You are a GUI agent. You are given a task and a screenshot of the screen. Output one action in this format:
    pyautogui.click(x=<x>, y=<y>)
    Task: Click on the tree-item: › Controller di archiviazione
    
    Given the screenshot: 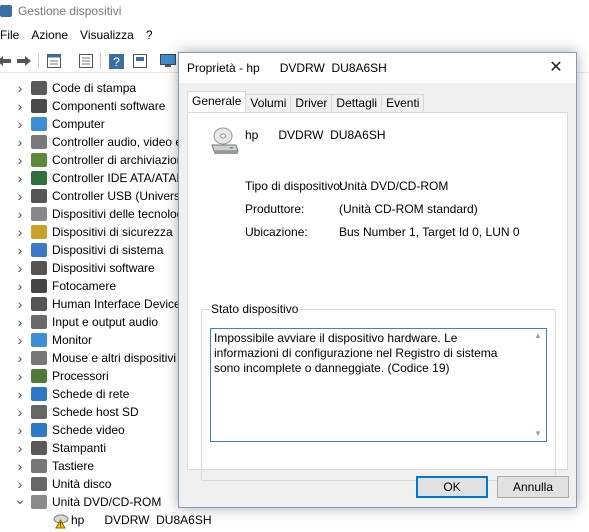 What is the action you would take?
    pyautogui.click(x=100, y=160)
    